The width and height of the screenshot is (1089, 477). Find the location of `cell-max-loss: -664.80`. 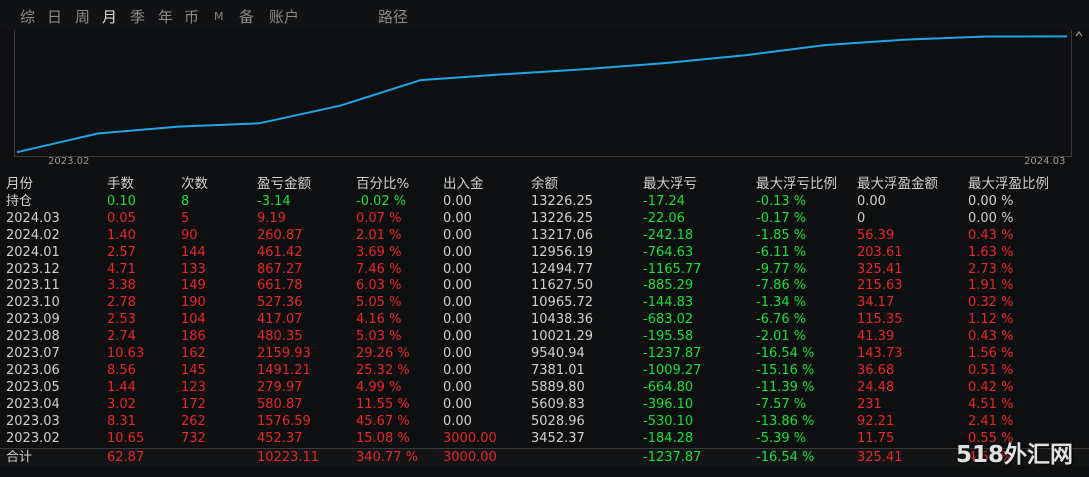

cell-max-loss: -664.80 is located at coordinates (668, 387).